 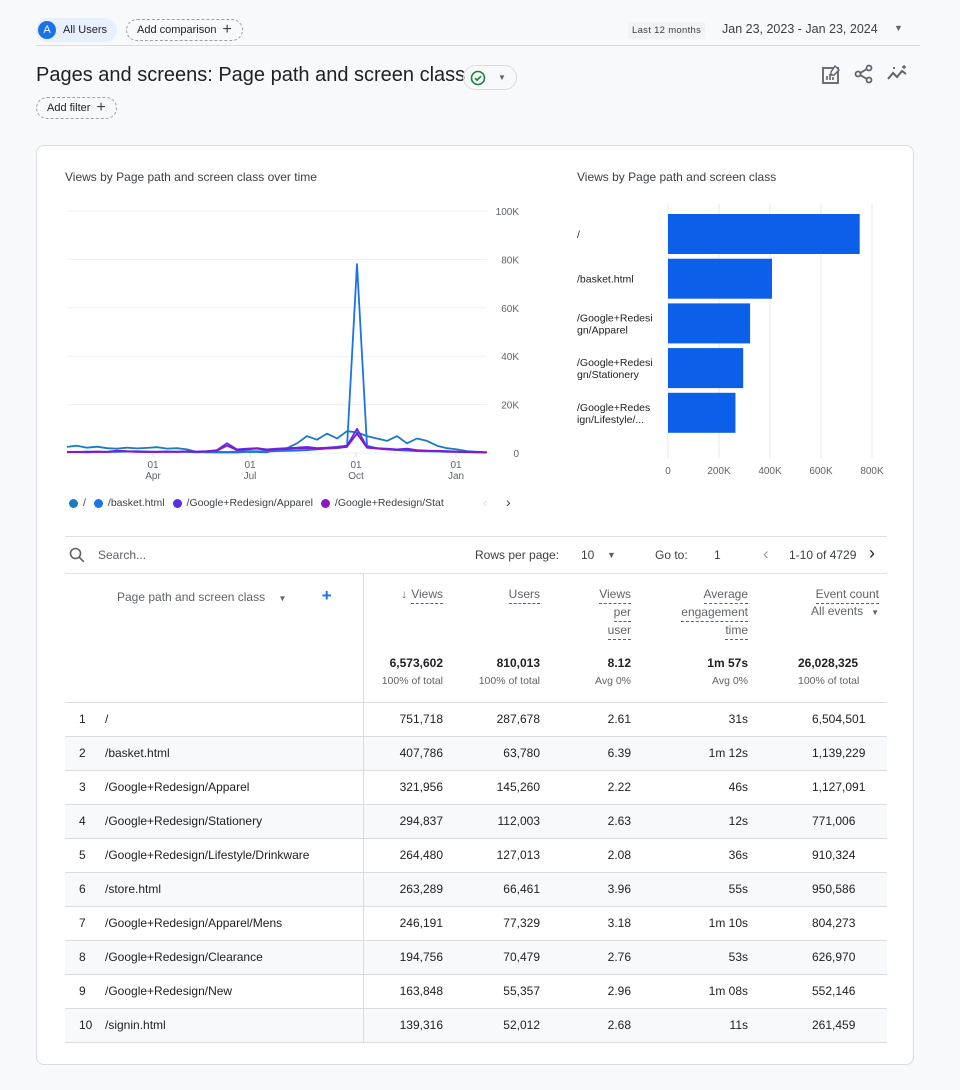 I want to click on total-aet-sub: Avg 0%, so click(x=730, y=681).